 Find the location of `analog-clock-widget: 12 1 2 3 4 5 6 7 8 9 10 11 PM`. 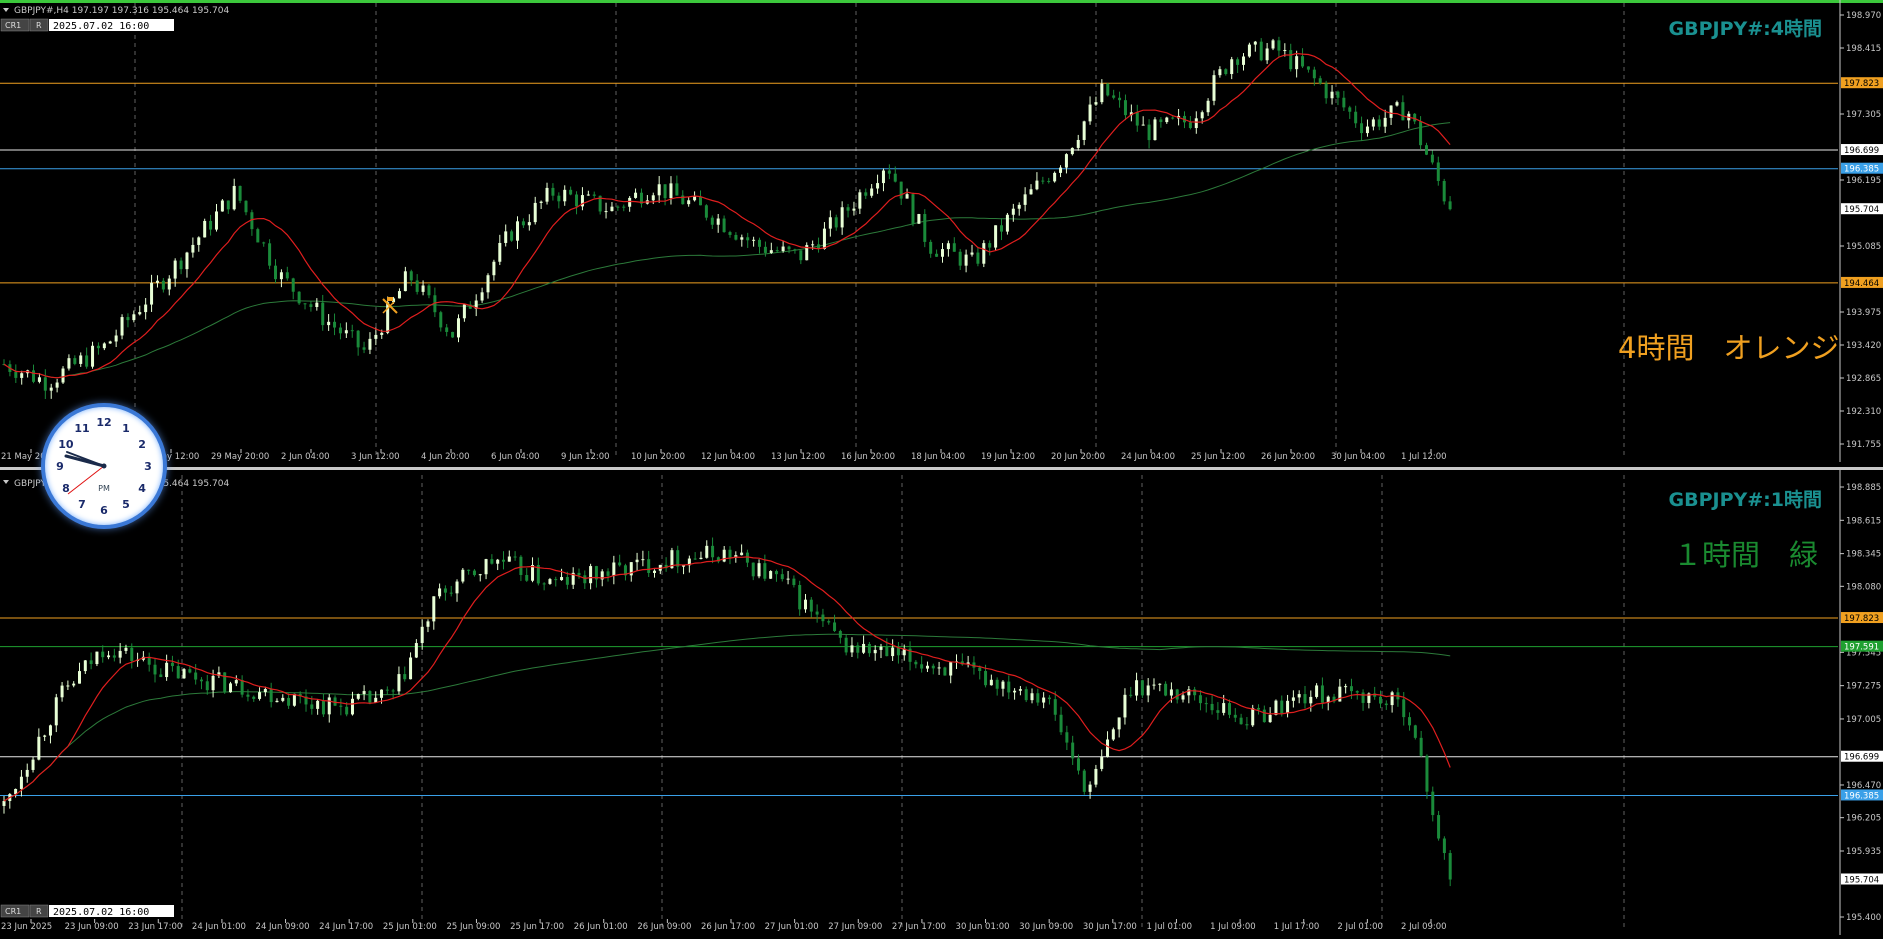

analog-clock-widget: 12 1 2 3 4 5 6 7 8 9 10 11 PM is located at coordinates (104, 466).